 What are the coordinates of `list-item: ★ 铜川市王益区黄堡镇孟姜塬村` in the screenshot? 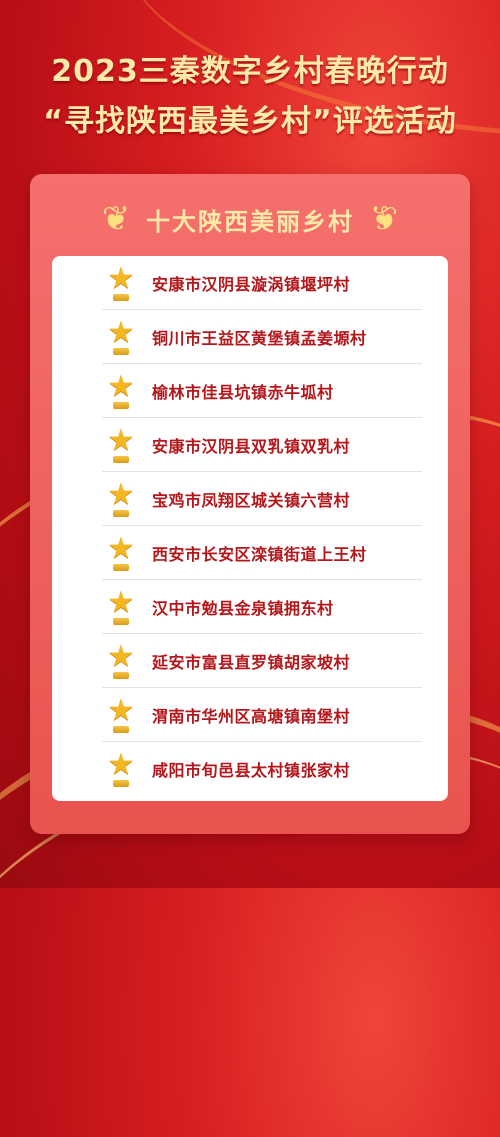 It's located at (250, 337).